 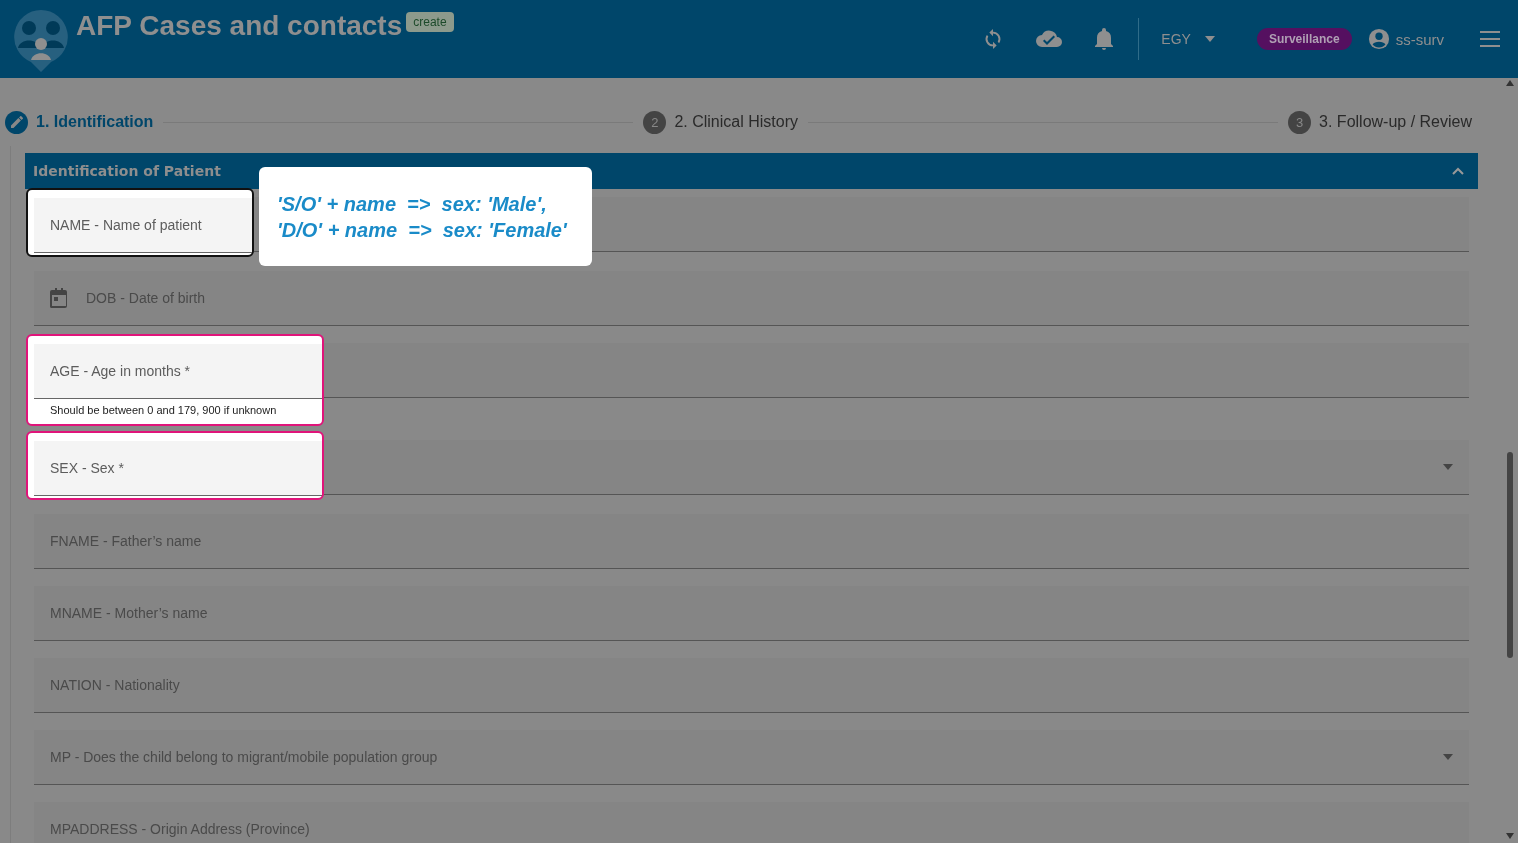 What do you see at coordinates (1300, 122) in the screenshot?
I see `step-number: 3` at bounding box center [1300, 122].